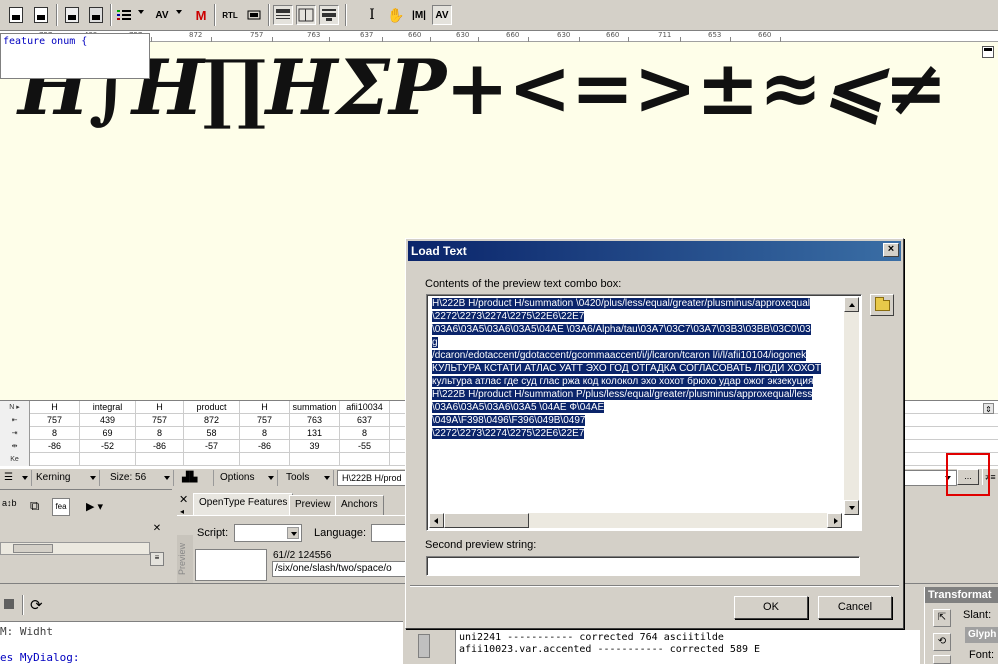  I want to click on ruler-value: 872, so click(196, 35).